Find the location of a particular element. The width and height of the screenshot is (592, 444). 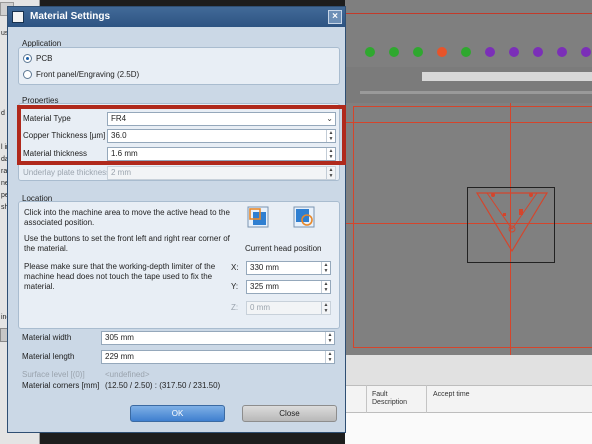

job-list-body is located at coordinates (468, 428).